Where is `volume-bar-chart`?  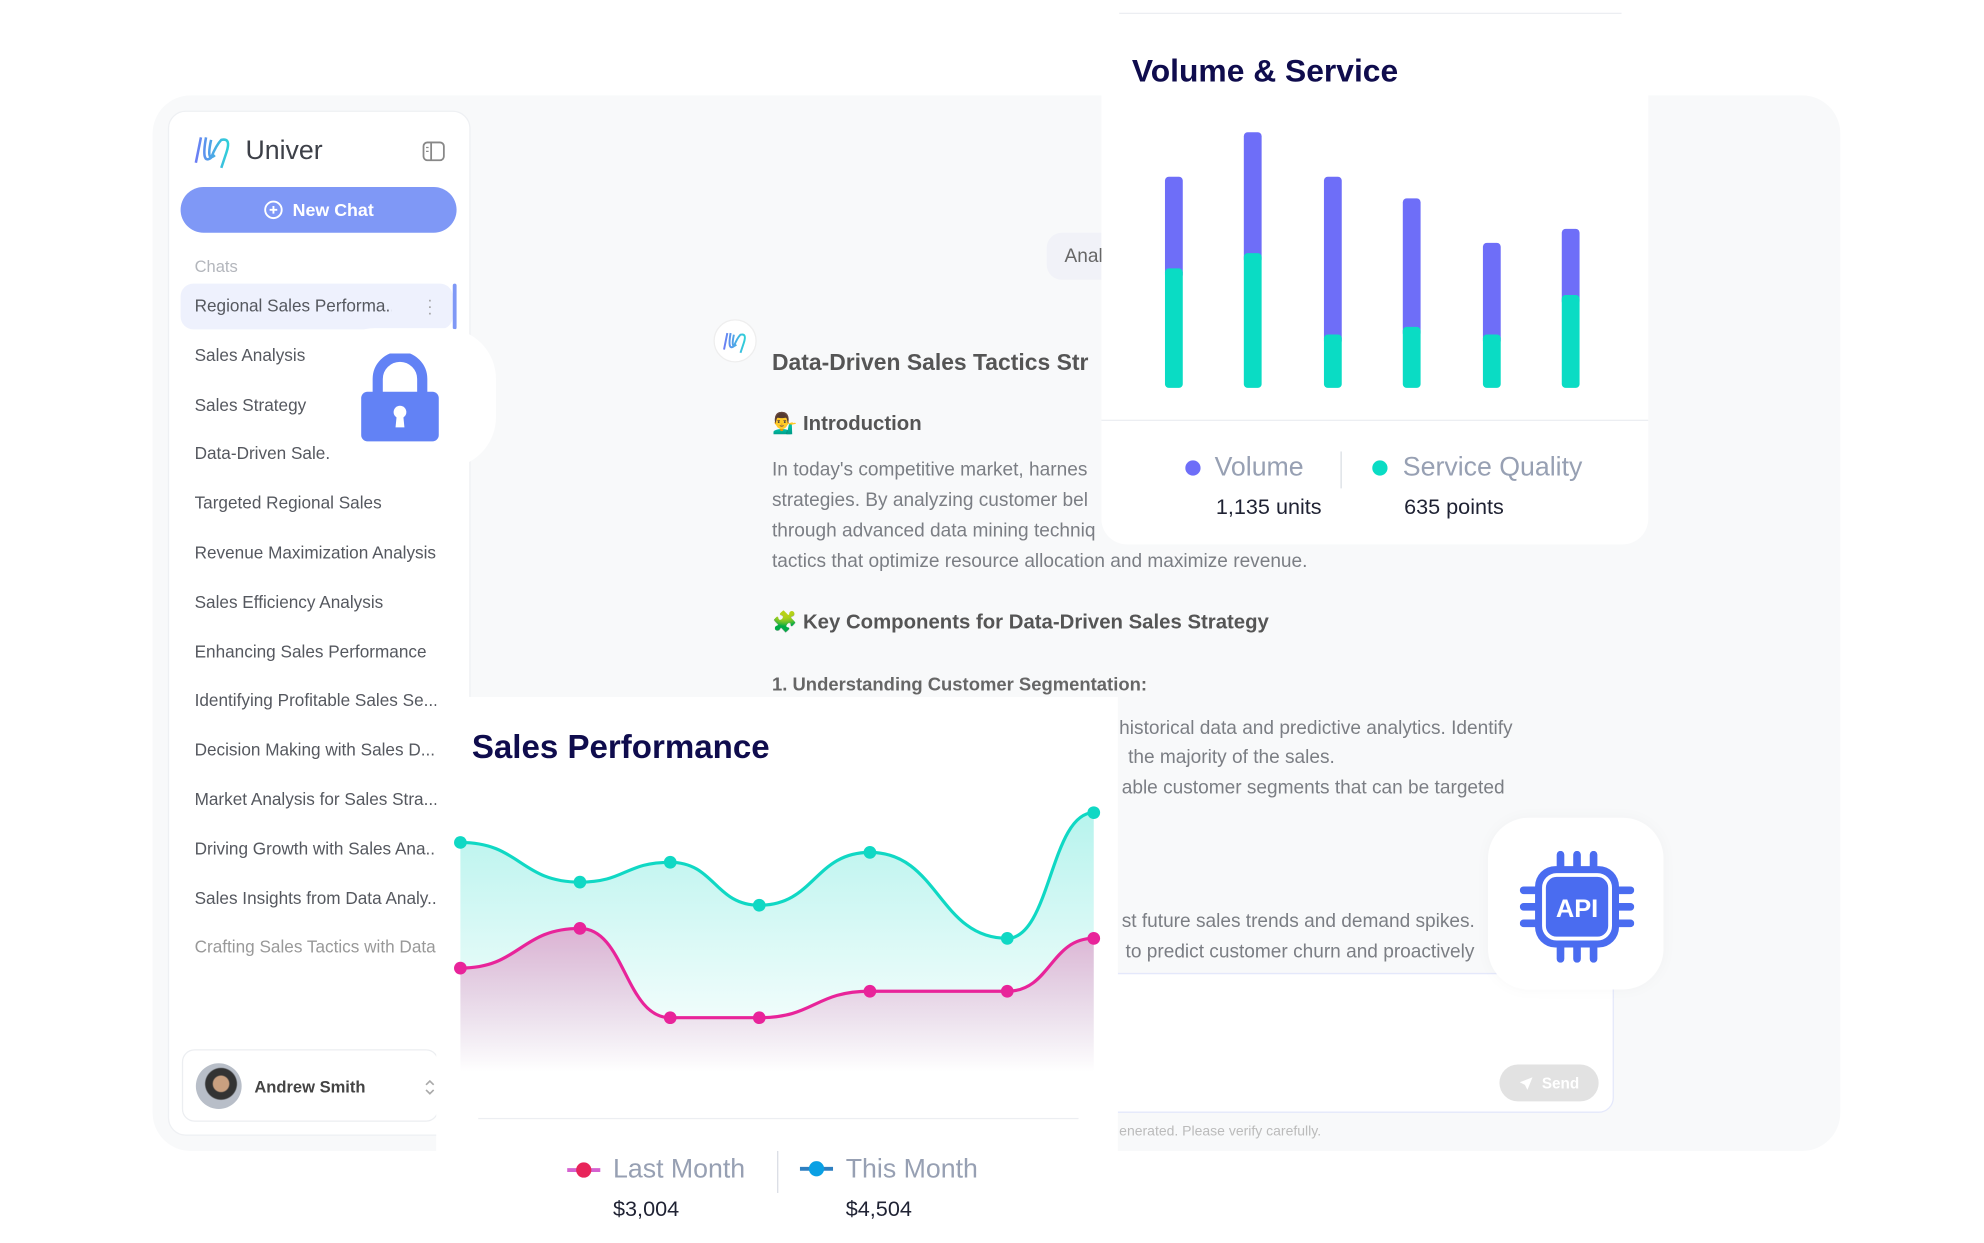
volume-bar-chart is located at coordinates (1372, 260).